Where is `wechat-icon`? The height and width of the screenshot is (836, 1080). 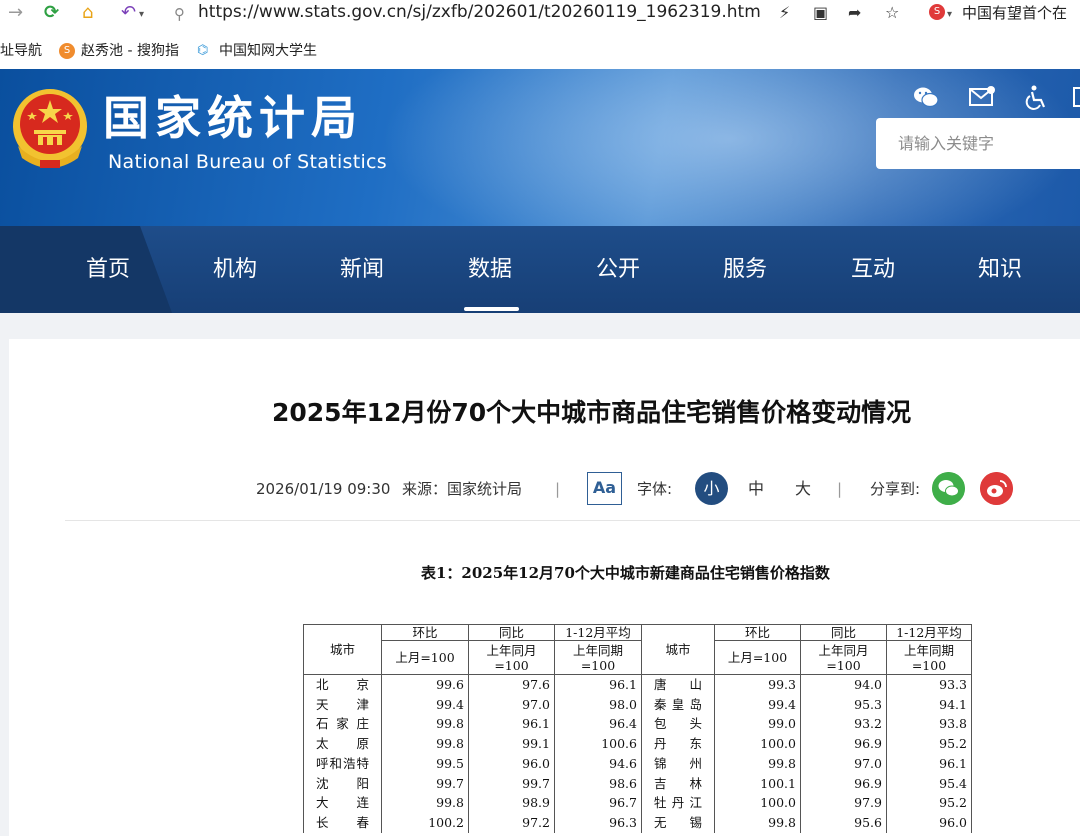 wechat-icon is located at coordinates (926, 97).